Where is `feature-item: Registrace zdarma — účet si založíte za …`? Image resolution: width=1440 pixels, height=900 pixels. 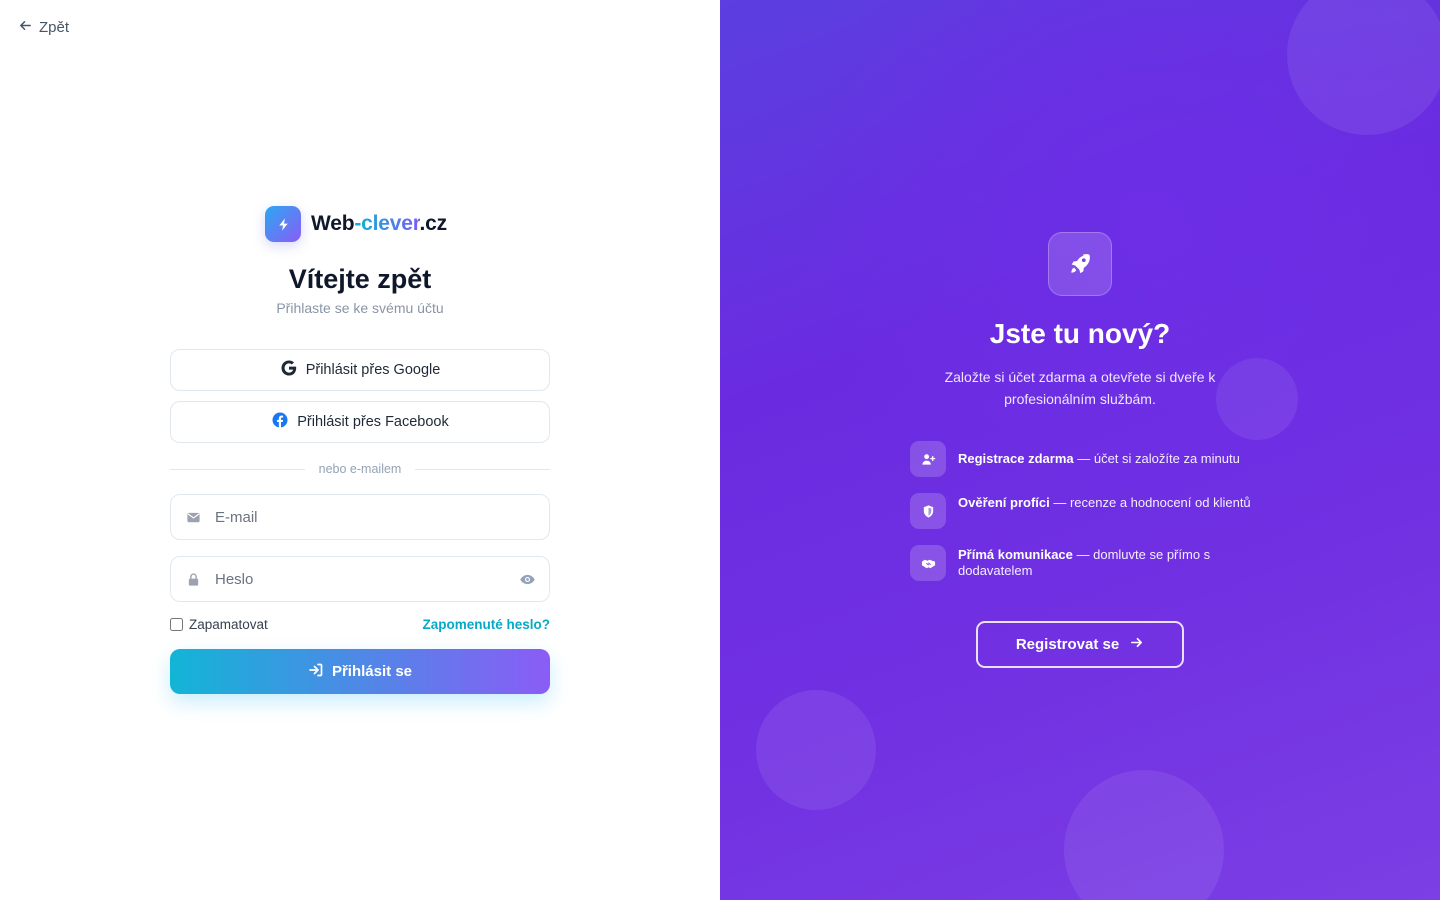 feature-item: Registrace zdarma — účet si založíte za … is located at coordinates (1085, 459).